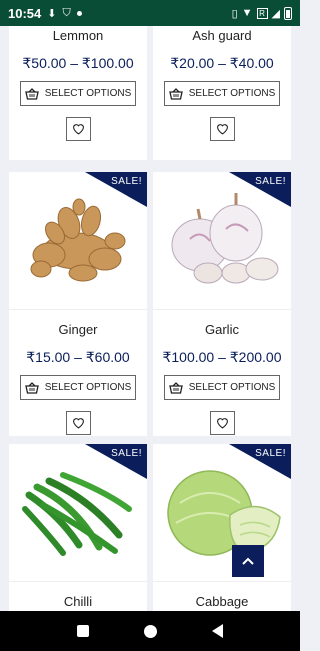 This screenshot has height=651, width=320. Describe the element at coordinates (66, 12) in the screenshot. I see `shield-icon: ⛉` at that location.